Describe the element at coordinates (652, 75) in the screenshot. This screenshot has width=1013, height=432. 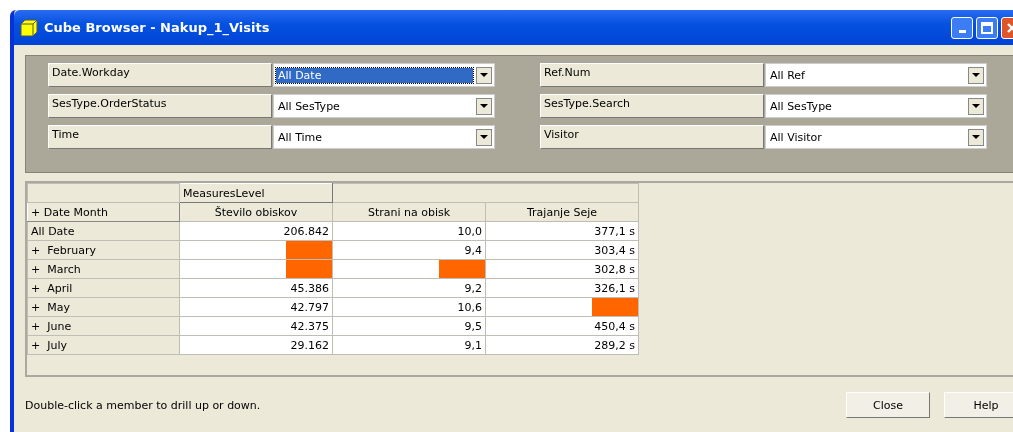
I see `dimension-label: Ref.Num` at that location.